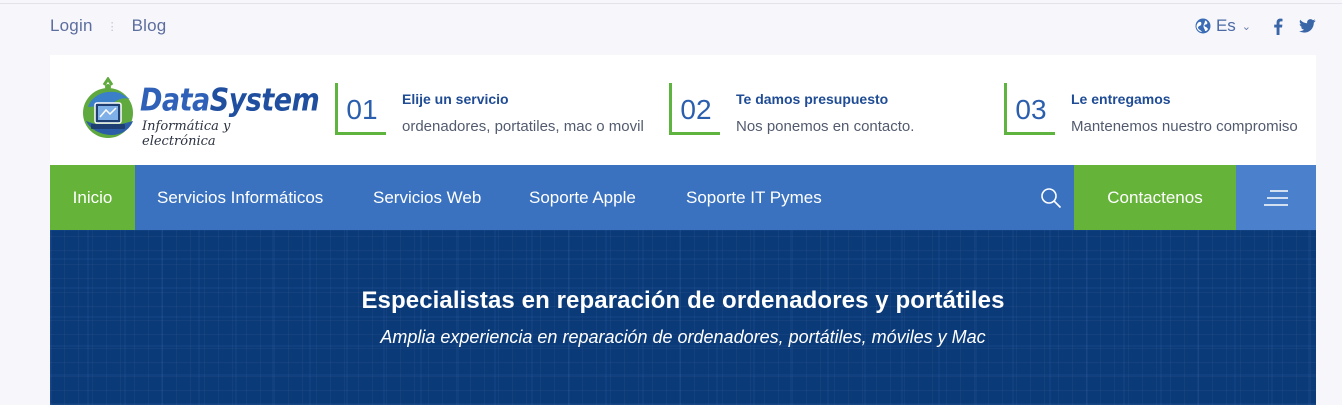  Describe the element at coordinates (1294, 26) in the screenshot. I see `social-links` at that location.